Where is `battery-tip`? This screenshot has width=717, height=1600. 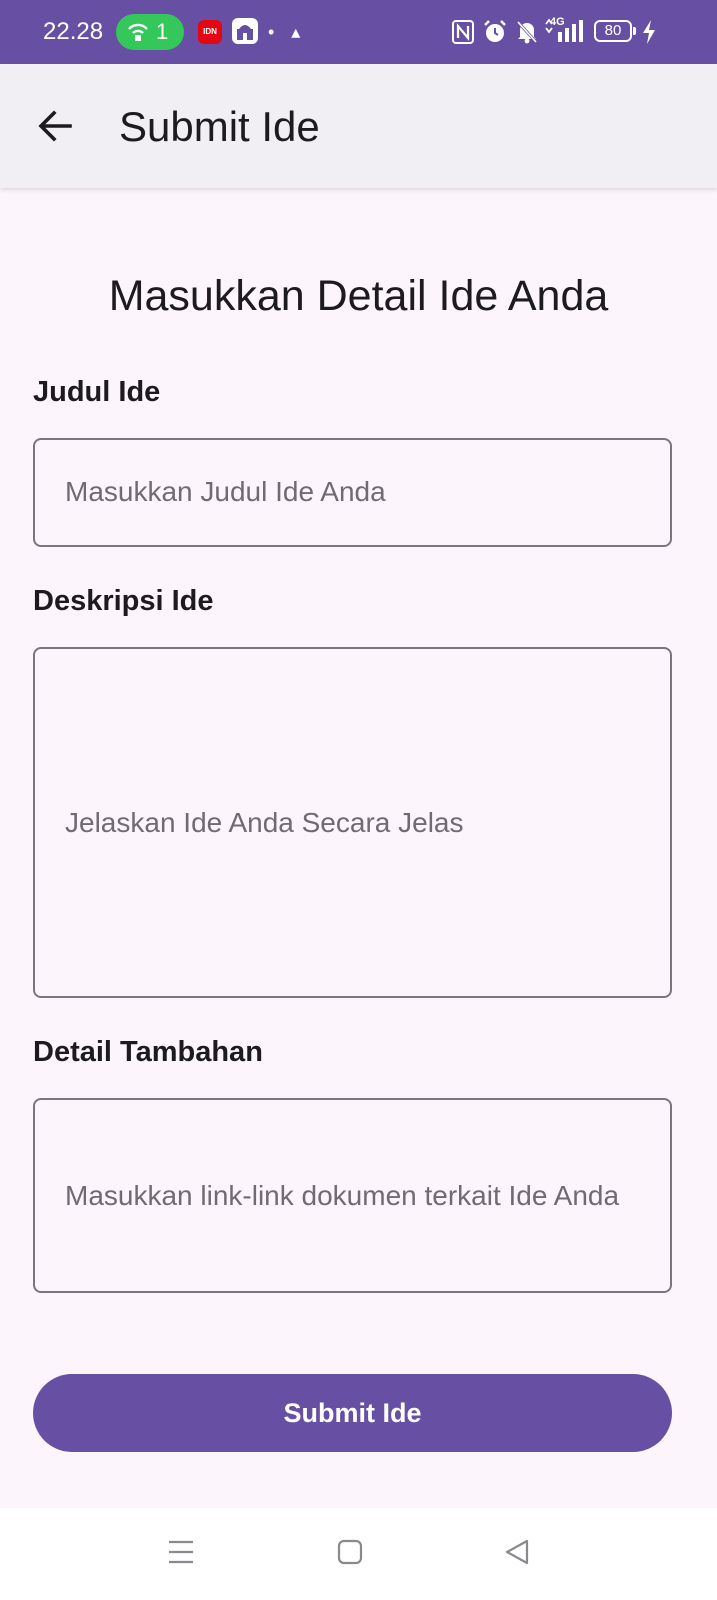
battery-tip is located at coordinates (634, 31).